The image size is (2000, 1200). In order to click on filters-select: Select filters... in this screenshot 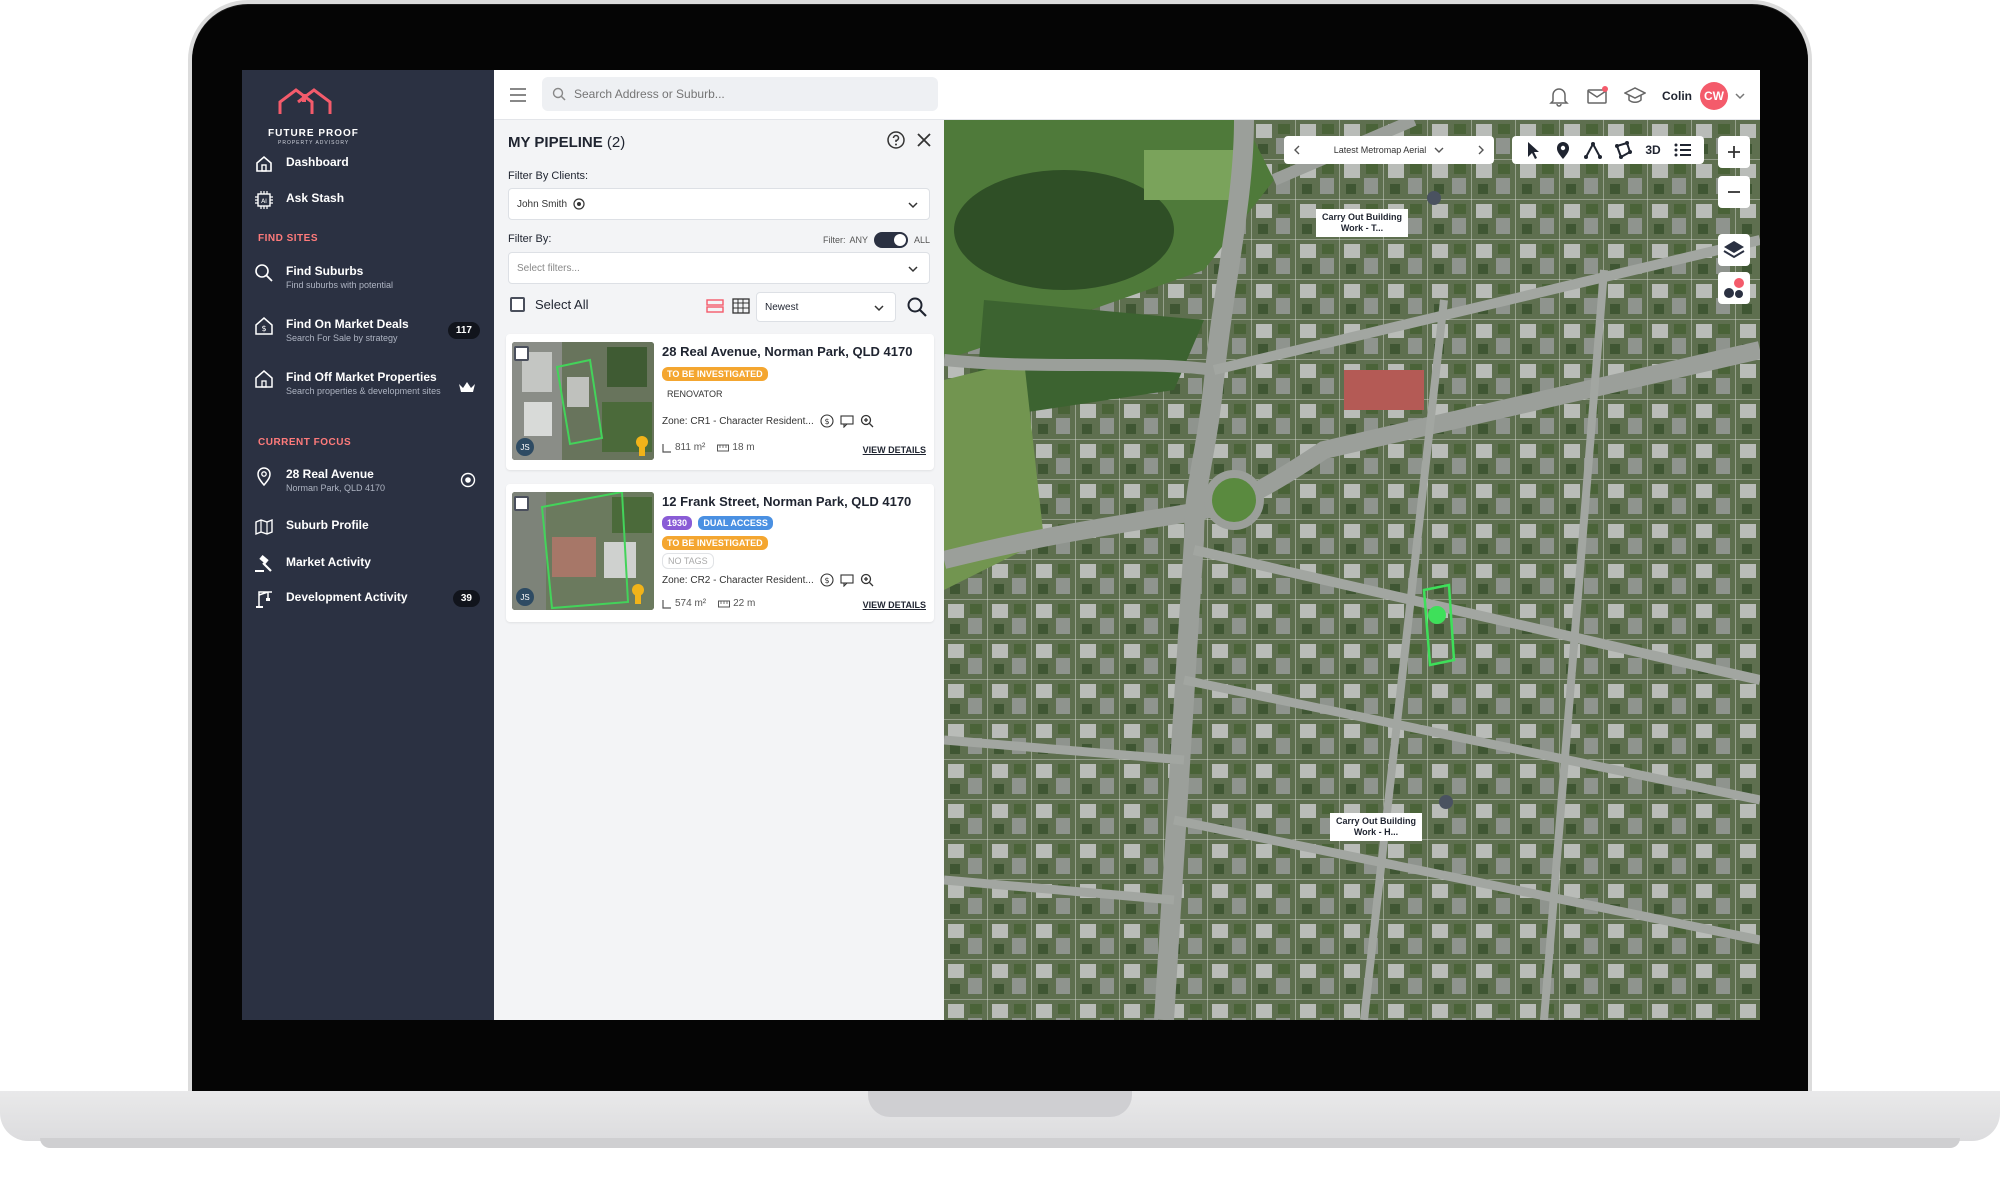, I will do `click(719, 268)`.